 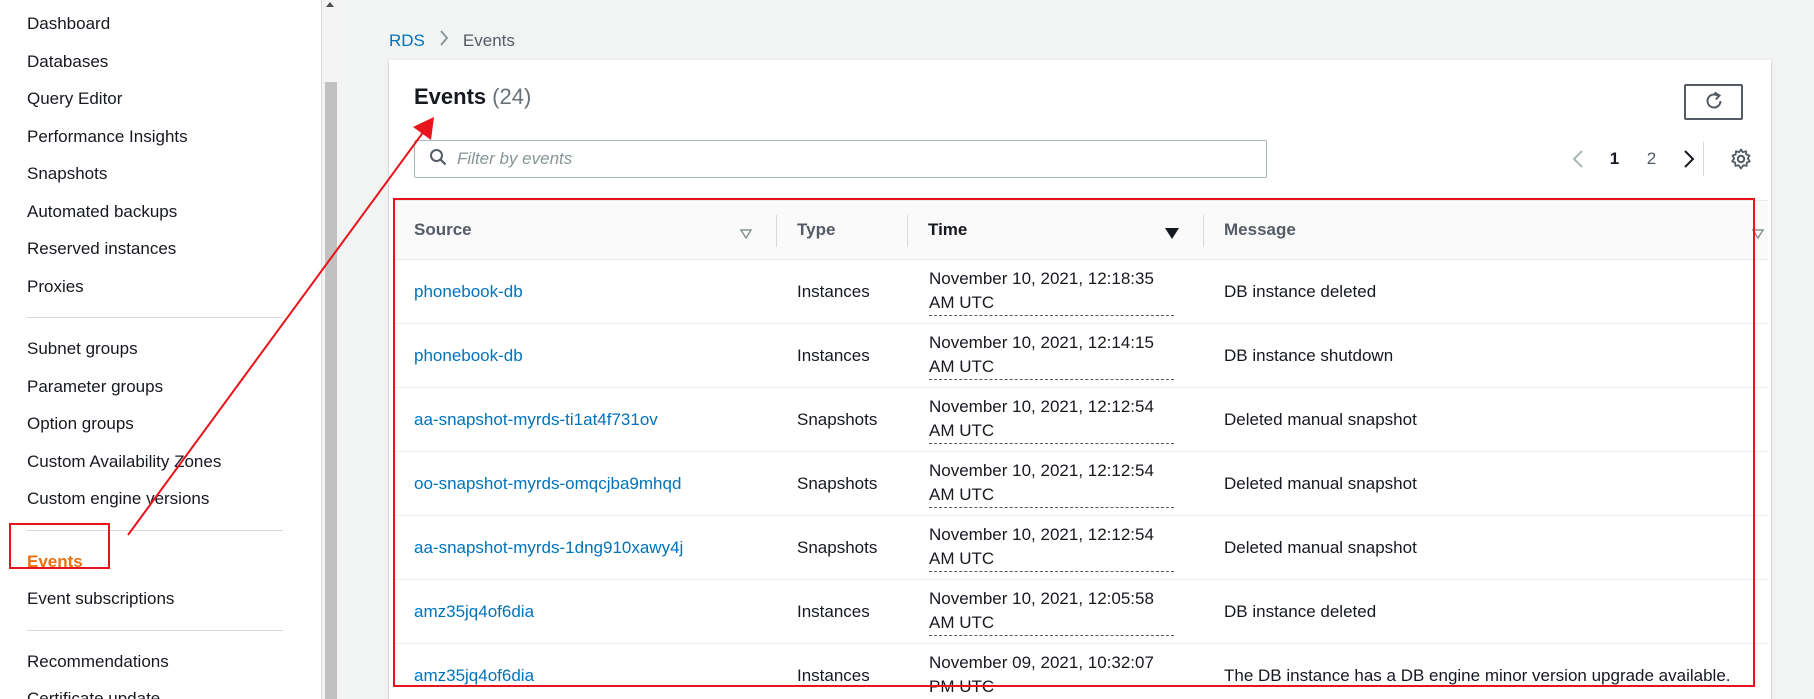 I want to click on gear-icon, so click(x=1741, y=159).